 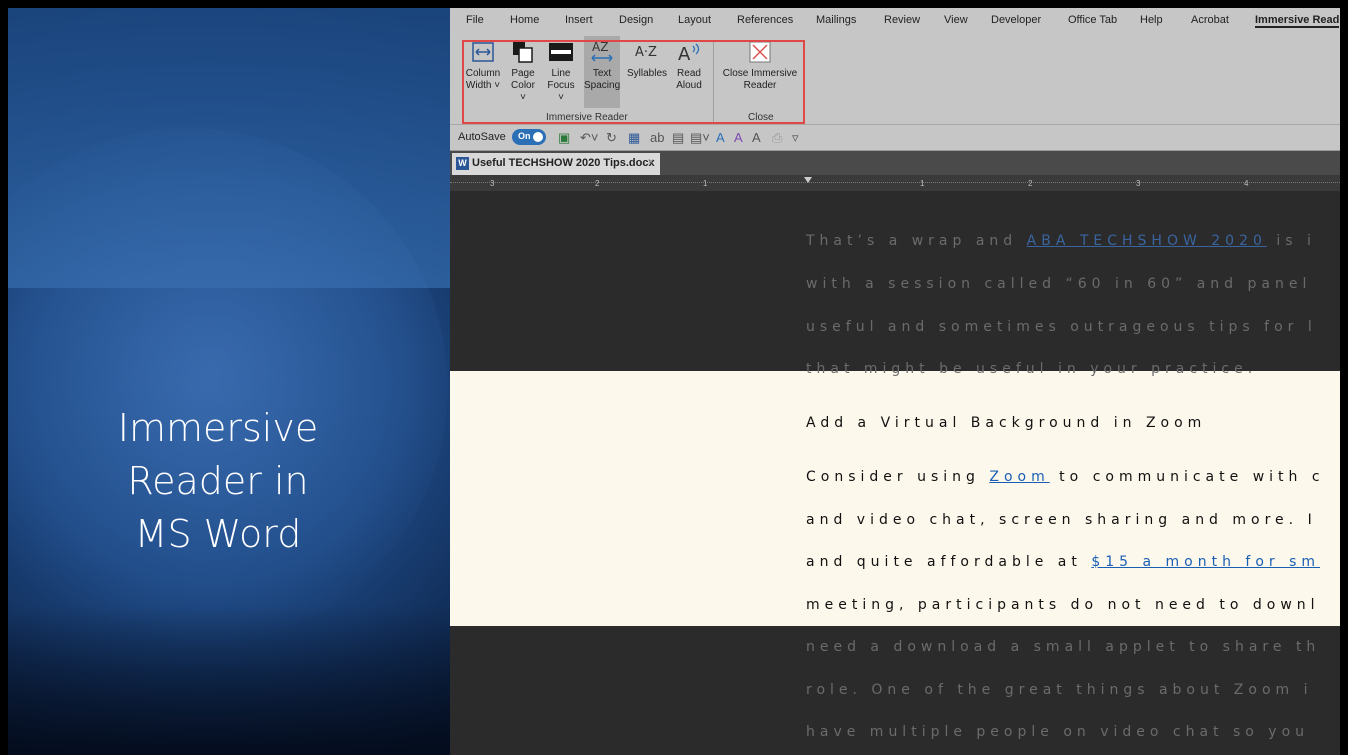 What do you see at coordinates (589, 138) in the screenshot?
I see `undo-icon: ↶˅` at bounding box center [589, 138].